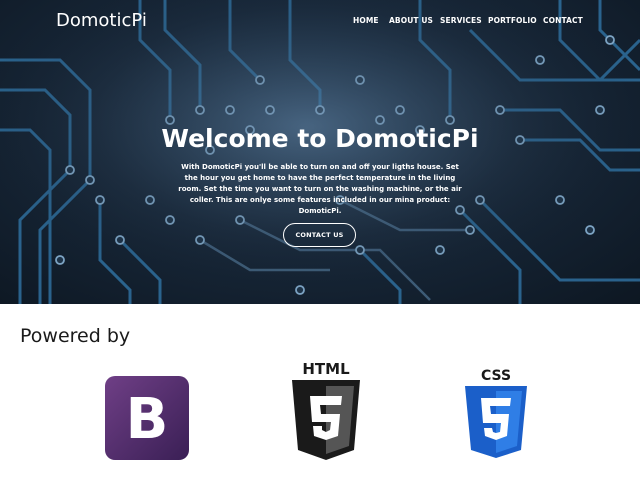 The width and height of the screenshot is (640, 480). I want to click on html5-logo-icon: HTML, so click(326, 410).